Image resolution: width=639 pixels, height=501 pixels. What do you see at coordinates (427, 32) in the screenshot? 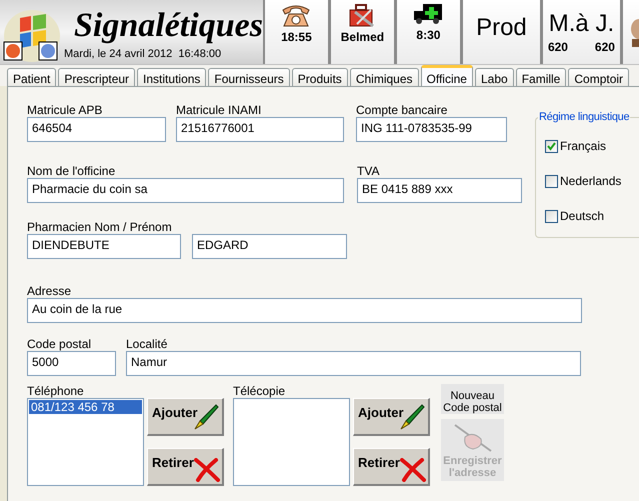
I see `toolbar-button: 8:30` at bounding box center [427, 32].